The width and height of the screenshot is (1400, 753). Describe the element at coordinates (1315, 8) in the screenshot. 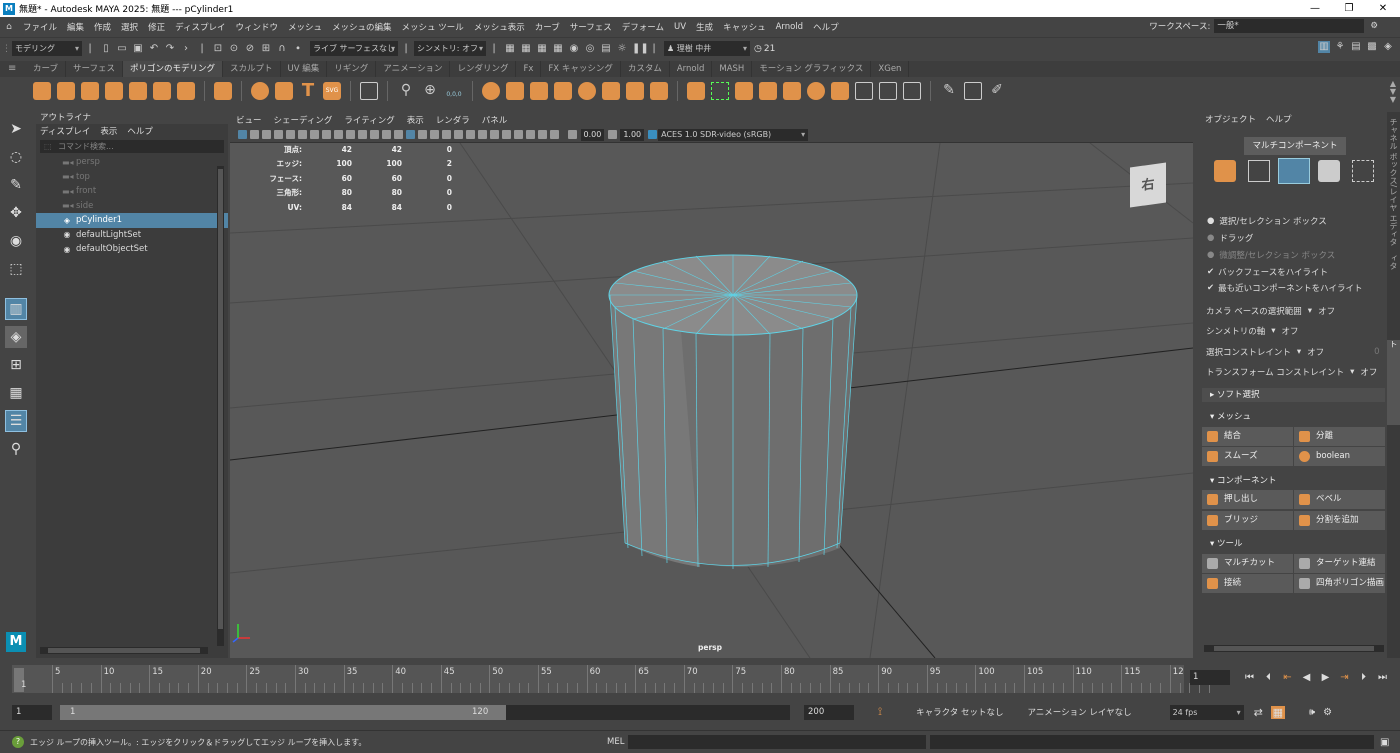

I see `minimize-icon: —` at that location.